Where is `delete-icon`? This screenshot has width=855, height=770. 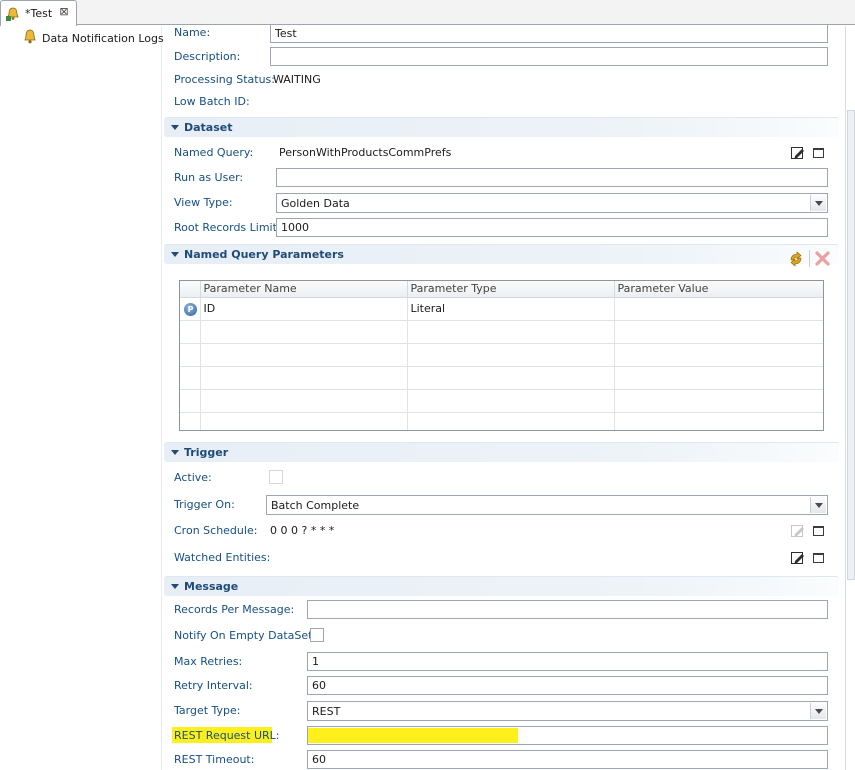
delete-icon is located at coordinates (822, 258).